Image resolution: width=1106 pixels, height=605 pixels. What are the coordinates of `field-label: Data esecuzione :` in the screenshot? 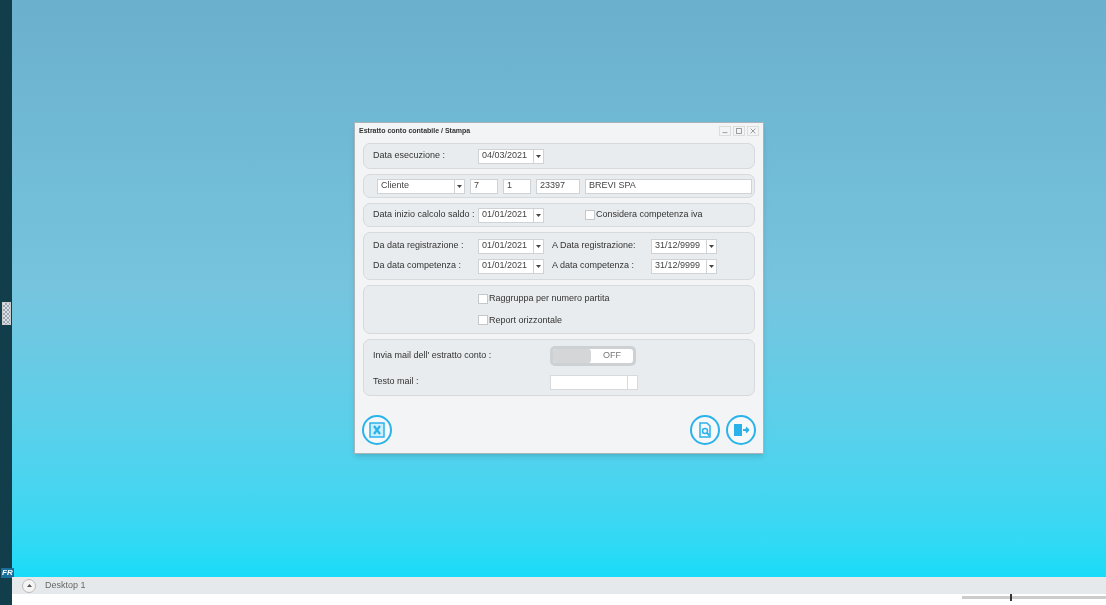 It's located at (410, 156).